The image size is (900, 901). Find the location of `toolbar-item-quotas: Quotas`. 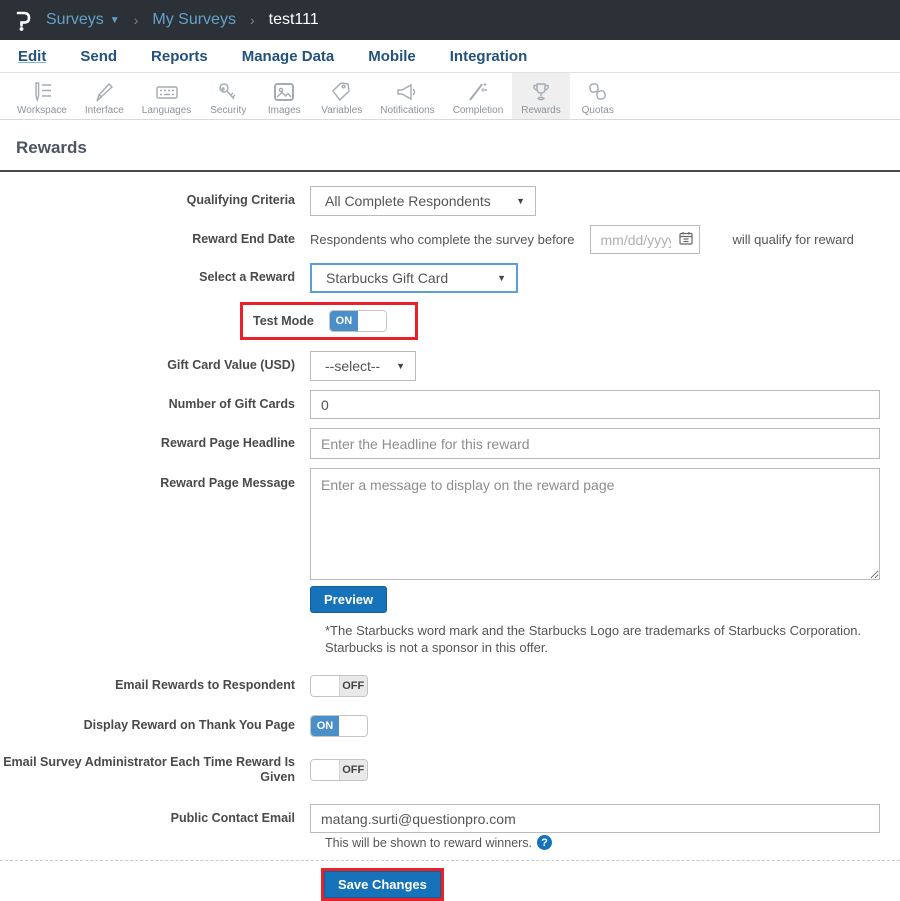

toolbar-item-quotas: Quotas is located at coordinates (598, 96).